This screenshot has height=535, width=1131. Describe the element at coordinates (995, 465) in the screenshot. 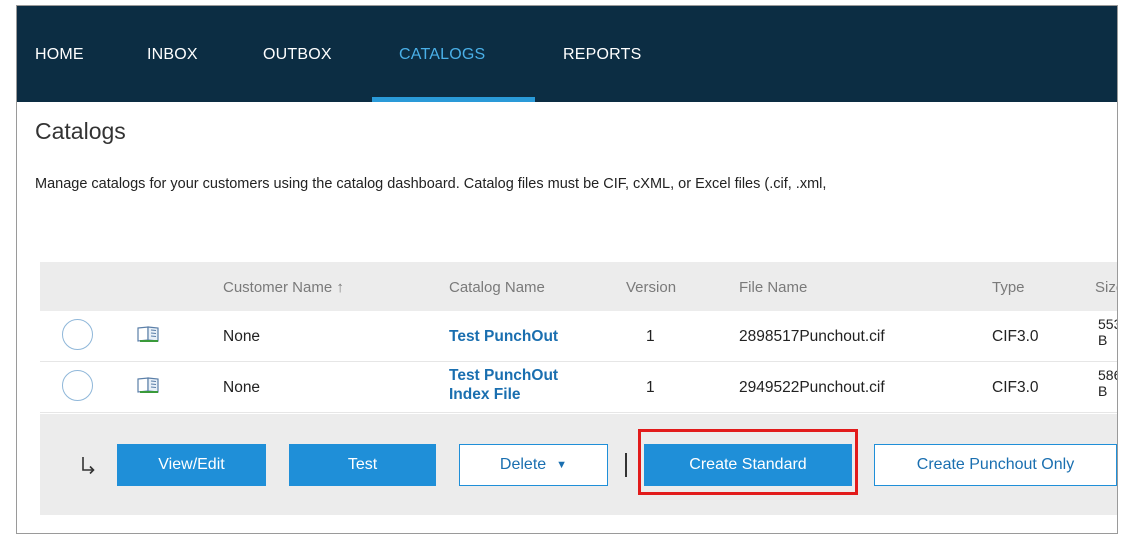

I see `create-punchout-only-button: Create Punchout Only` at that location.